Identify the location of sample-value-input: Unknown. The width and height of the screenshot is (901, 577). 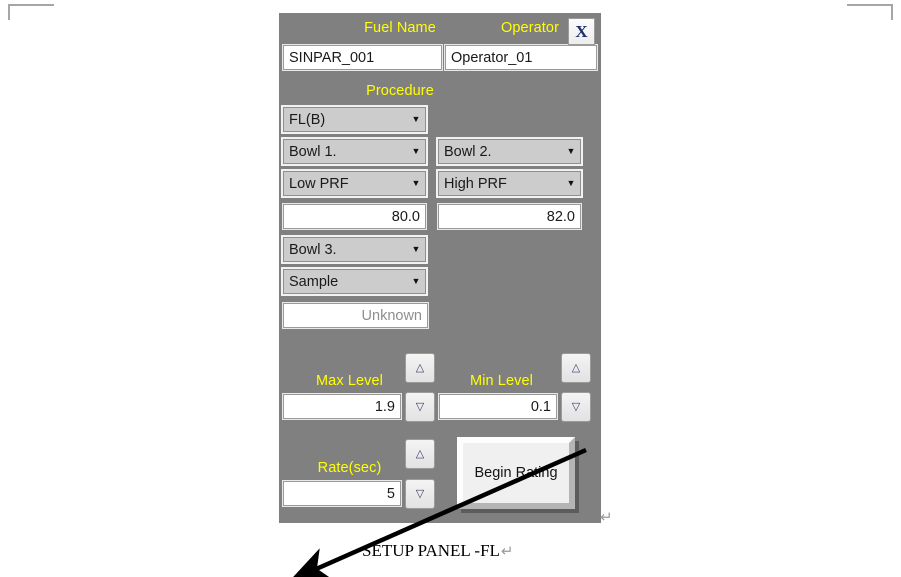
(355, 315).